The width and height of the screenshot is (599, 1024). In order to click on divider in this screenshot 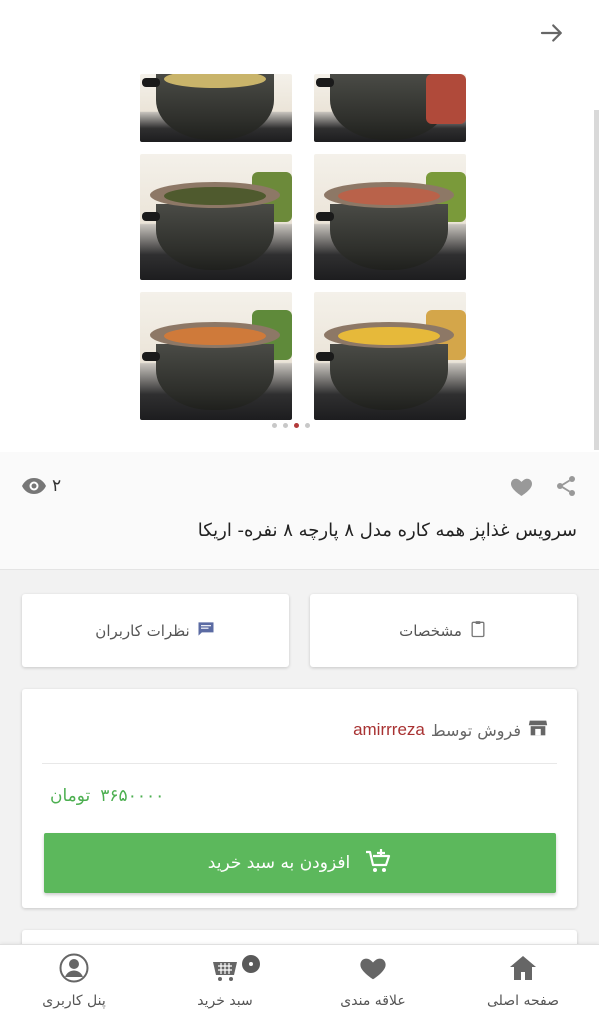, I will do `click(299, 763)`.